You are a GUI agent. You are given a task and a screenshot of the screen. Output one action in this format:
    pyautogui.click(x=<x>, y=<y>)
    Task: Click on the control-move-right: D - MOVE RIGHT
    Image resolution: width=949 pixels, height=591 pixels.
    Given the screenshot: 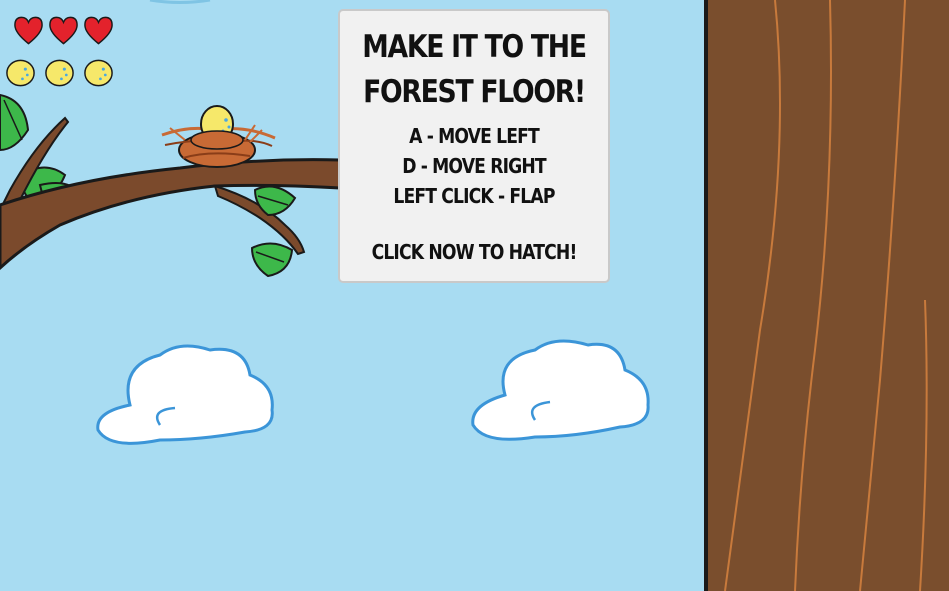 What is the action you would take?
    pyautogui.click(x=474, y=166)
    